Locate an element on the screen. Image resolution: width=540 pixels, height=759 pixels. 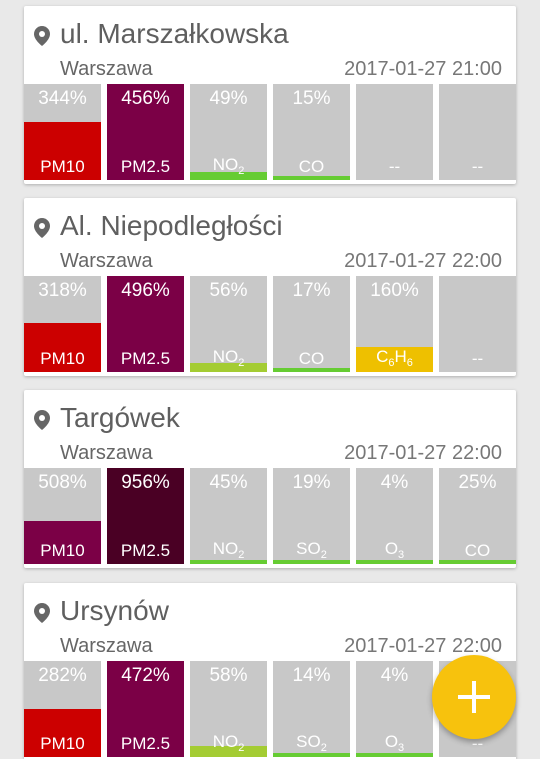
pollutant-tile: 15% CO is located at coordinates (311, 132).